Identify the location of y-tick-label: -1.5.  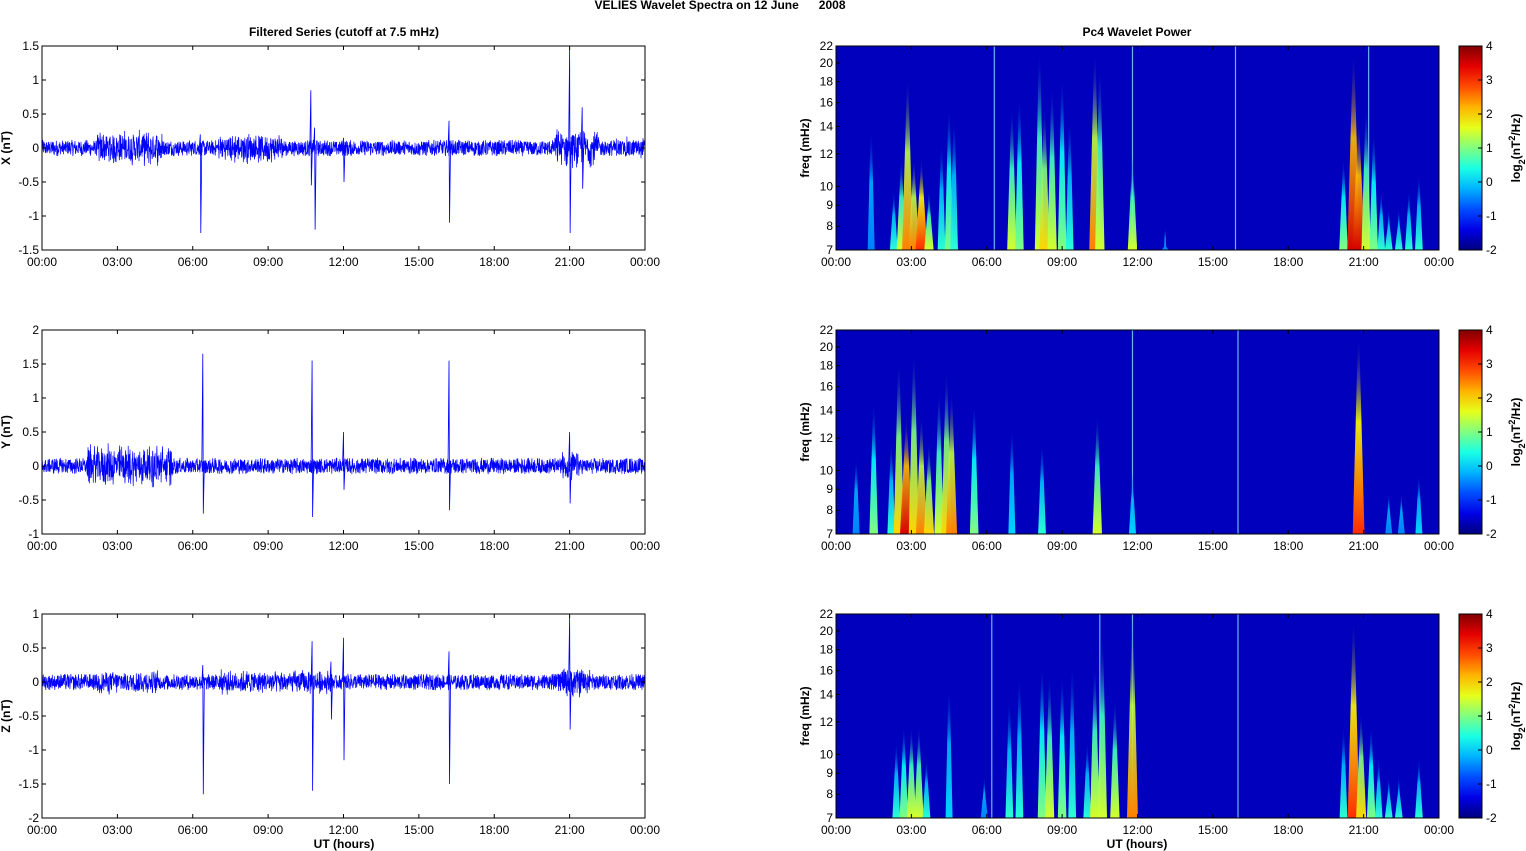
(28, 784).